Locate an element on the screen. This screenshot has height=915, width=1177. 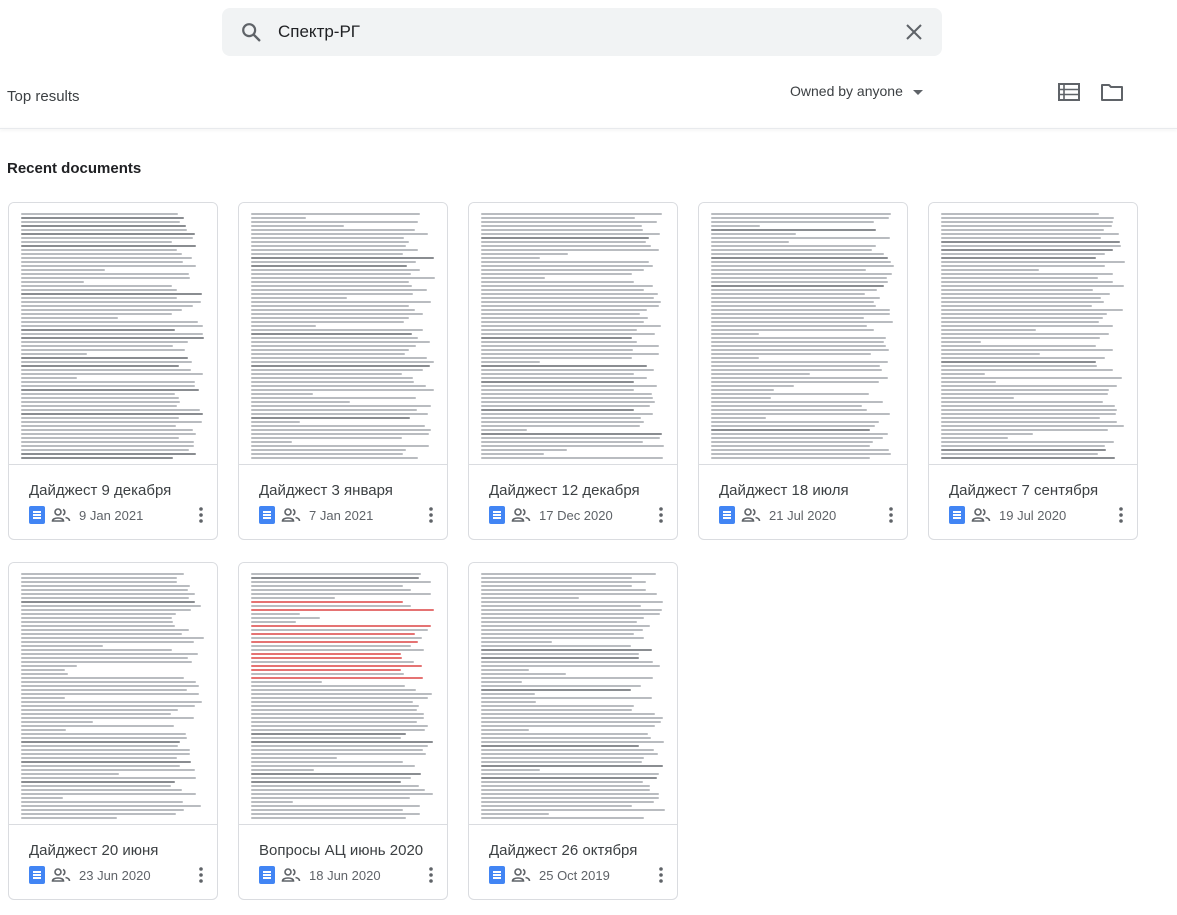
top-results-label: Top results is located at coordinates (43, 96).